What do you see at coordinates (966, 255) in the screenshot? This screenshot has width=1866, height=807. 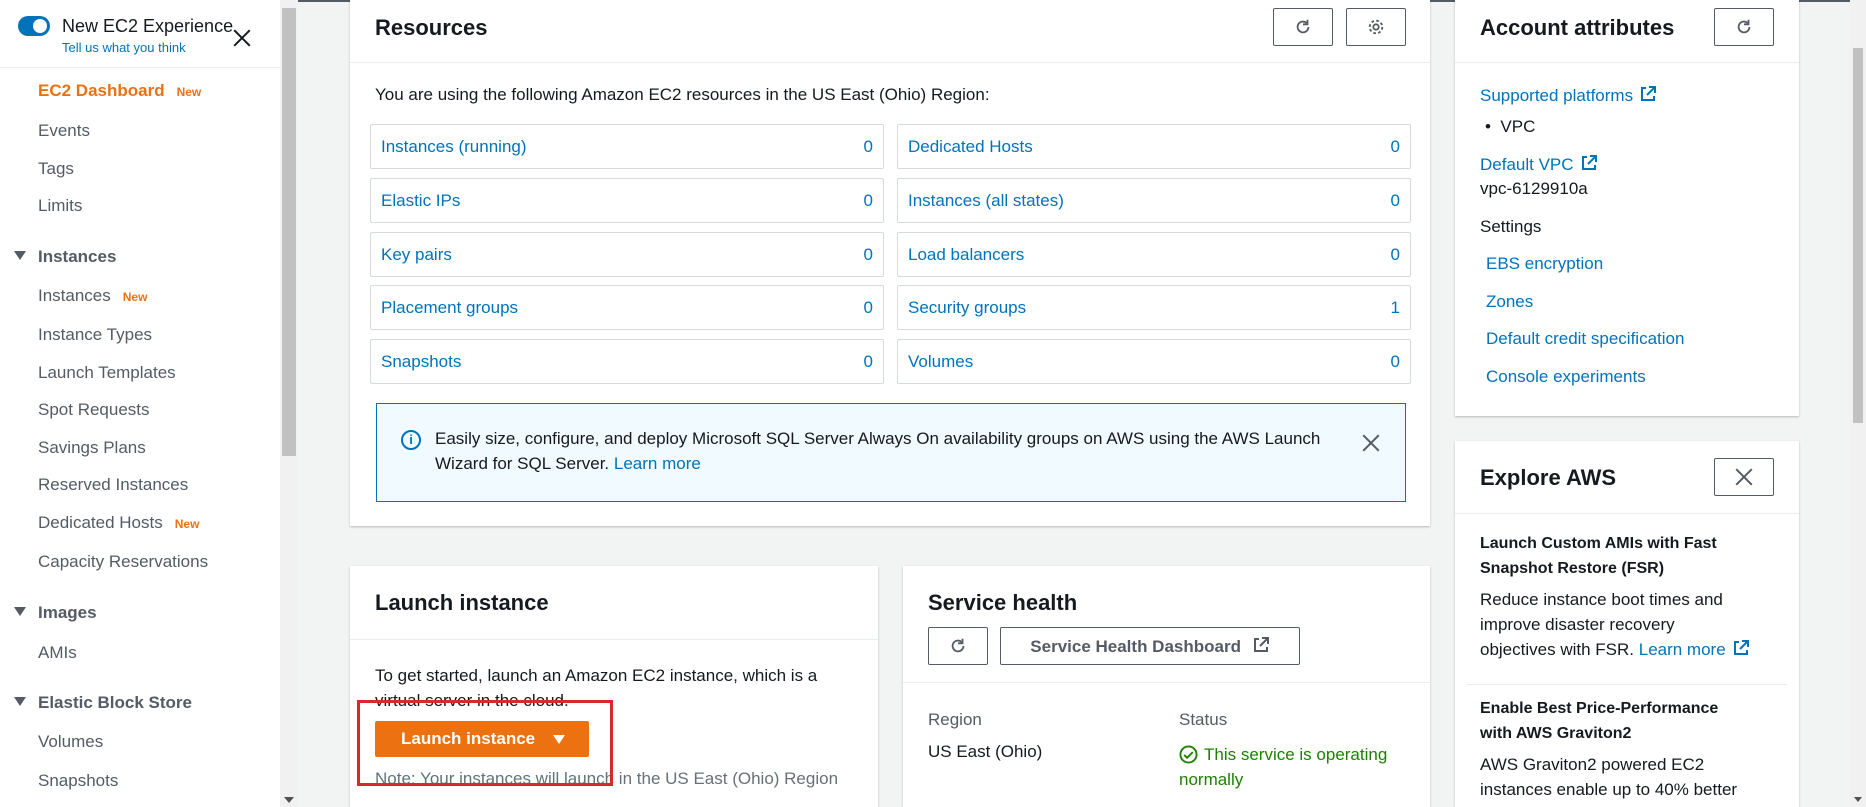 I see `resource-label: Load balancers` at bounding box center [966, 255].